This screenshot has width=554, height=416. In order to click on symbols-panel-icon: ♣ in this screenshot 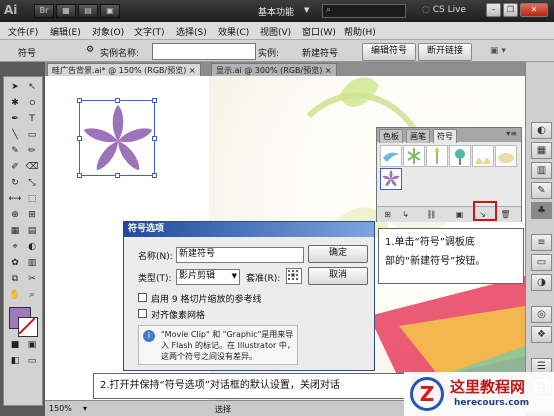, I will do `click(541, 210)`.